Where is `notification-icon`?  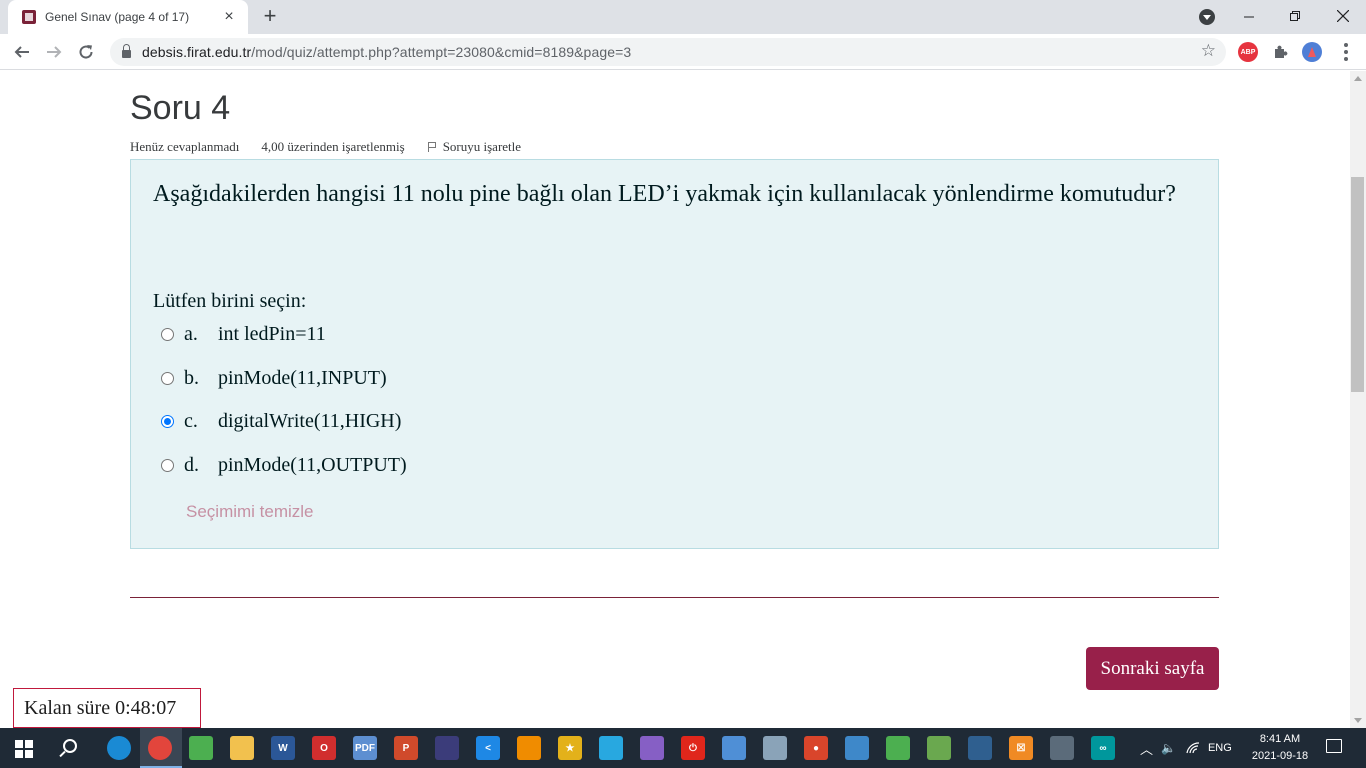 notification-icon is located at coordinates (1334, 746).